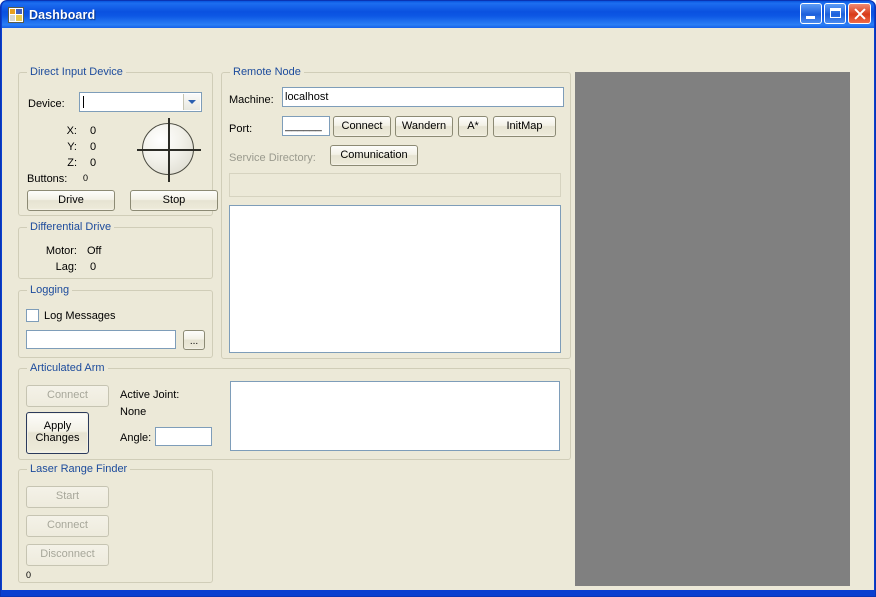 This screenshot has width=876, height=597. What do you see at coordinates (140, 102) in the screenshot?
I see `device-combobox` at bounding box center [140, 102].